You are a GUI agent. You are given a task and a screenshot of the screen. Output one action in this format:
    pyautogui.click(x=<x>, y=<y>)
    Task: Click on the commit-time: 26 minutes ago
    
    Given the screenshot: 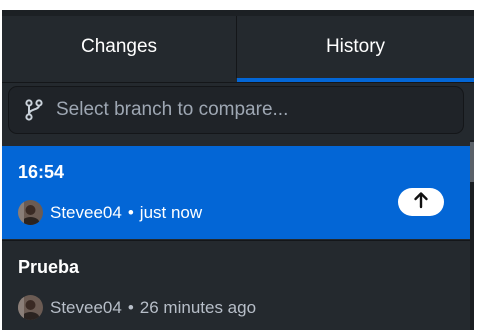 What is the action you would take?
    pyautogui.click(x=198, y=307)
    